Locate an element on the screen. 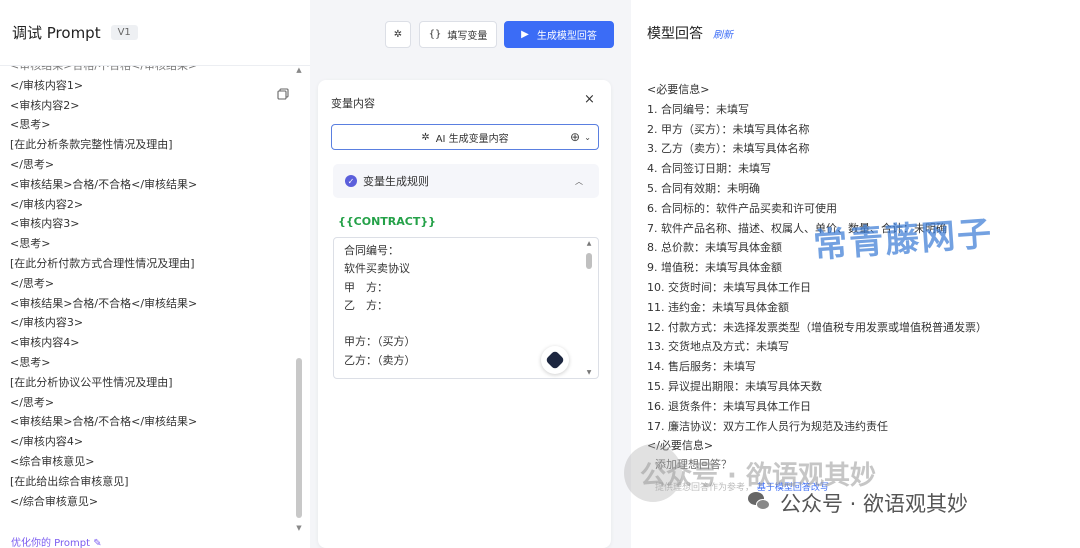 Image resolution: width=1080 pixels, height=548 pixels. watermark-gray-text: 公众号 · 欲语观其妙 is located at coordinates (758, 476).